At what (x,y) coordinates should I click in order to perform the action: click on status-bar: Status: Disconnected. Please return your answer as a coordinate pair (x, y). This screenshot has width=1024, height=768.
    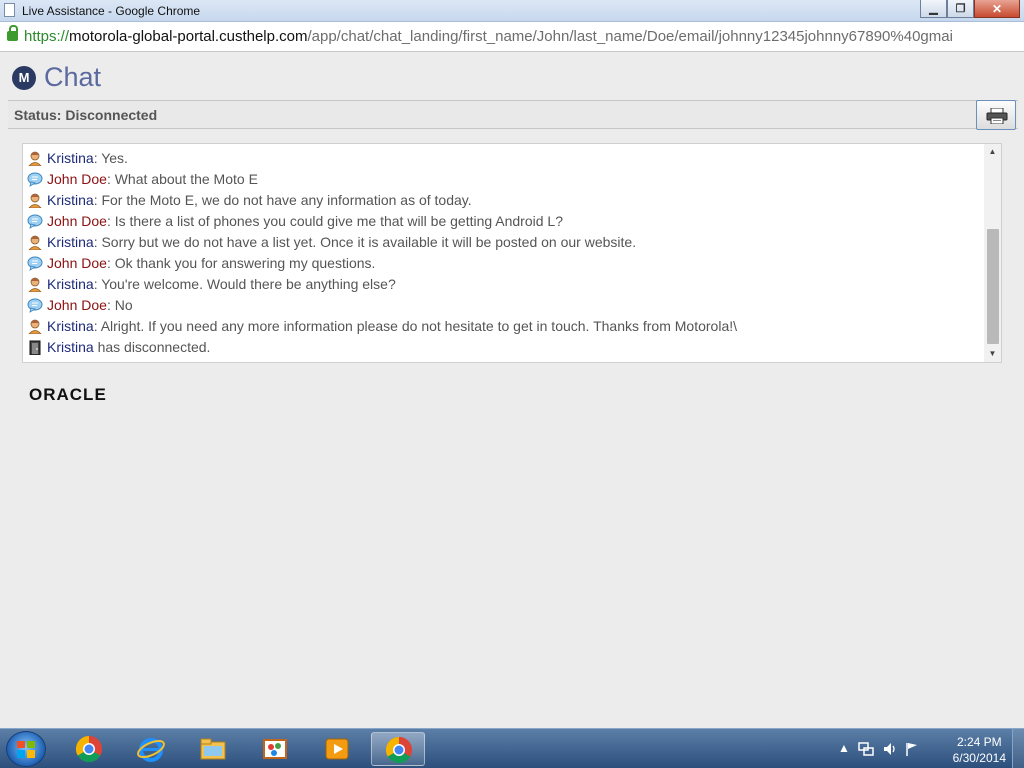
    Looking at the image, I should click on (513, 115).